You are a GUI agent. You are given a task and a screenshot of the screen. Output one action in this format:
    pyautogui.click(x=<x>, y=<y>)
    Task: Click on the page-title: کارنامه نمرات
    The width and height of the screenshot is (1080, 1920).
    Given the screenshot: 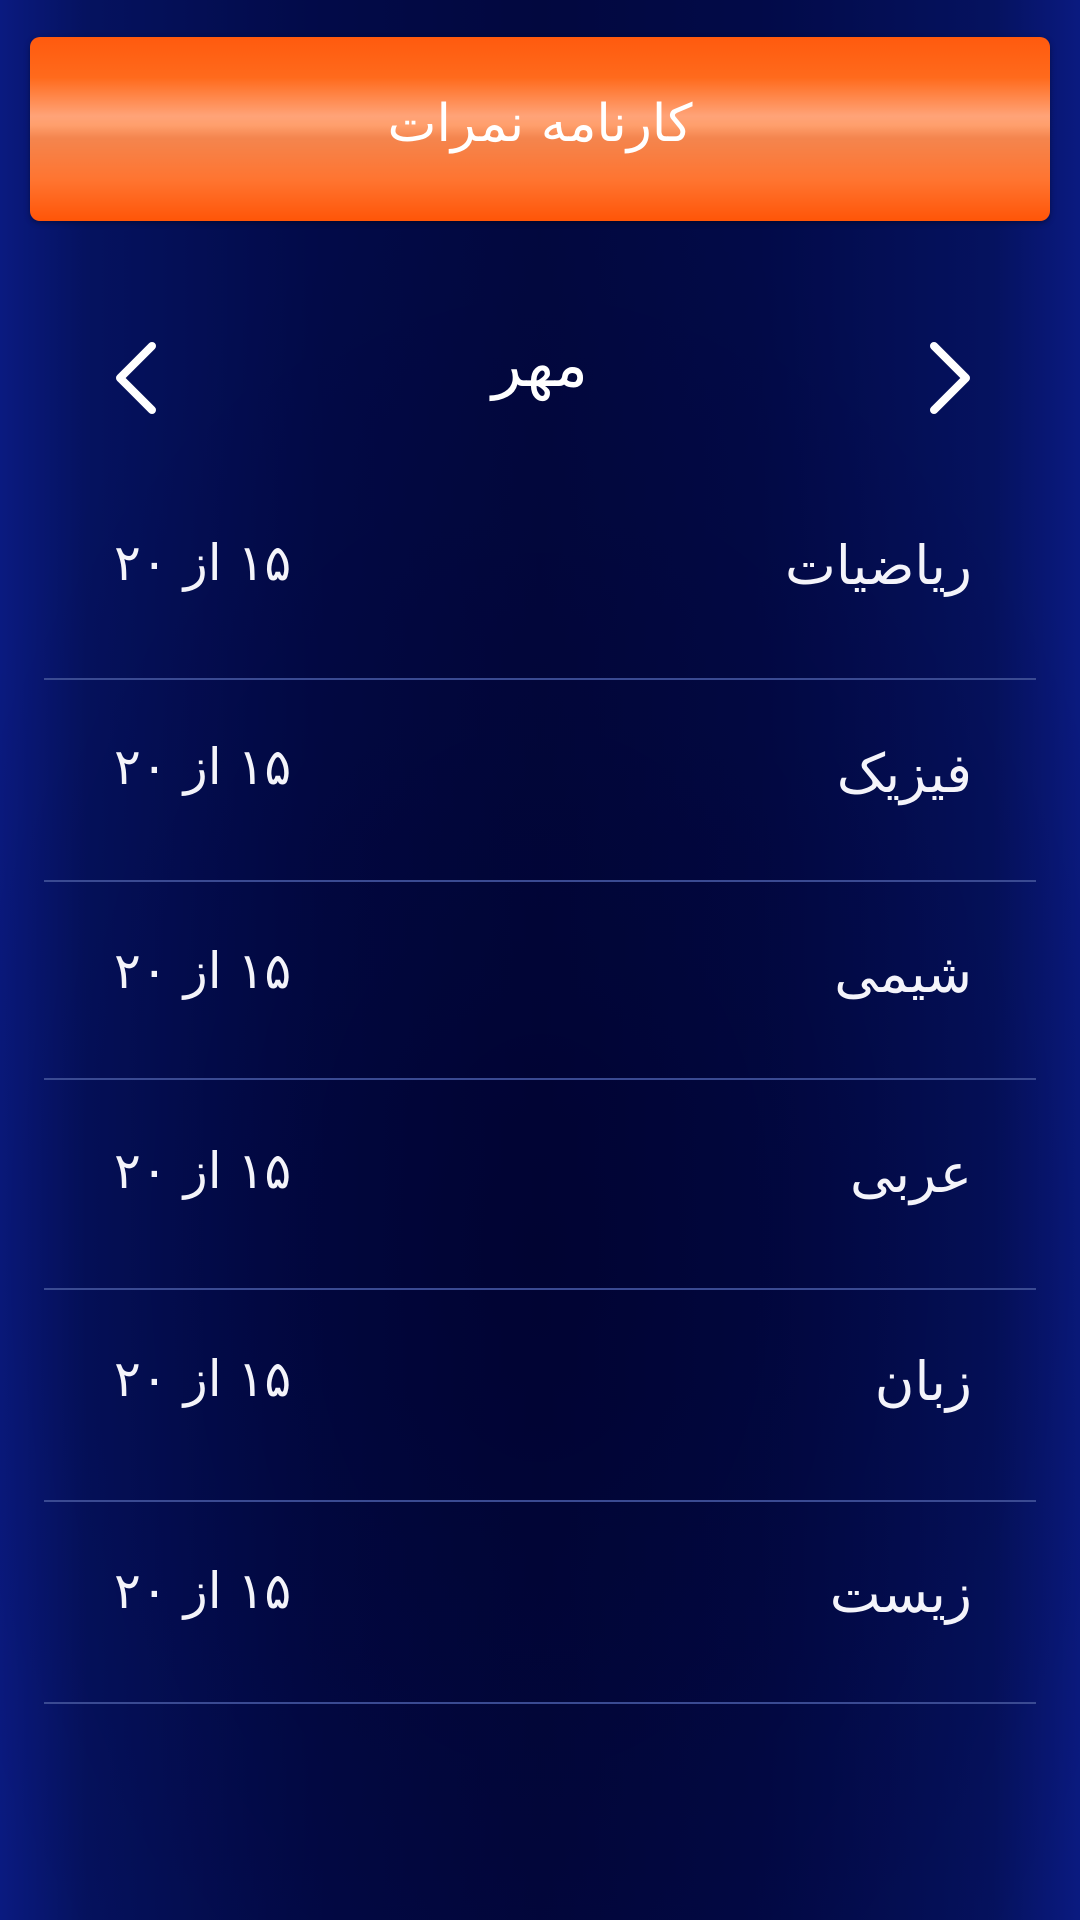 What is the action you would take?
    pyautogui.click(x=540, y=124)
    